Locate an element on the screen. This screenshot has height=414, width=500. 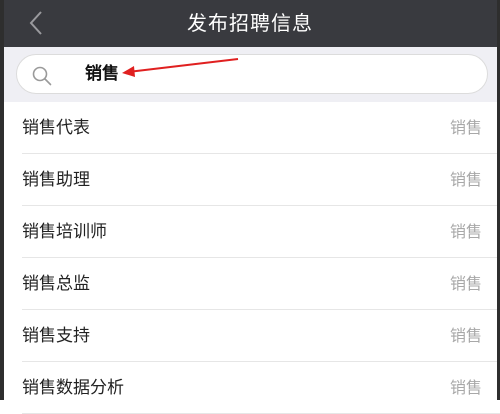
list-item: 销售代表 销售 is located at coordinates (250, 128).